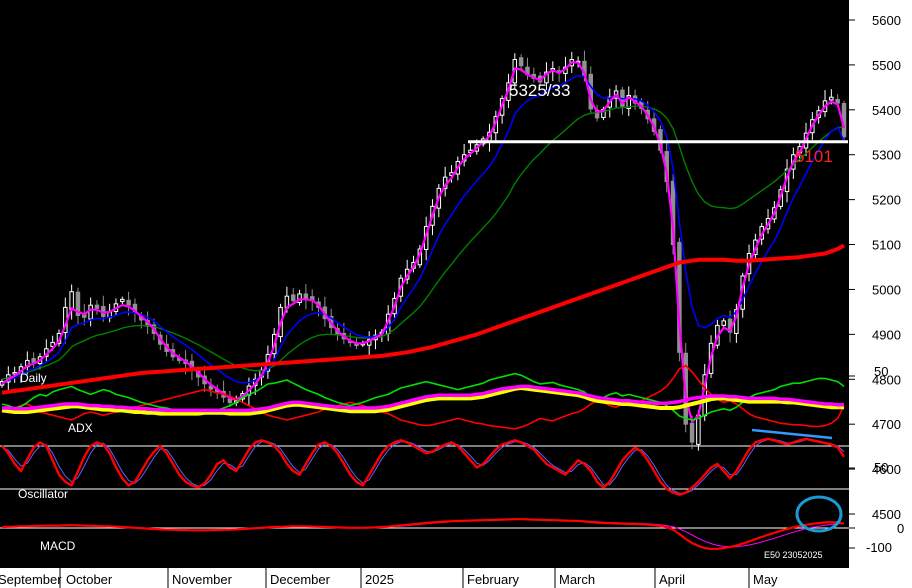 The height and width of the screenshot is (588, 912). What do you see at coordinates (881, 467) in the screenshot?
I see `oscillator-axis-tick: 50` at bounding box center [881, 467].